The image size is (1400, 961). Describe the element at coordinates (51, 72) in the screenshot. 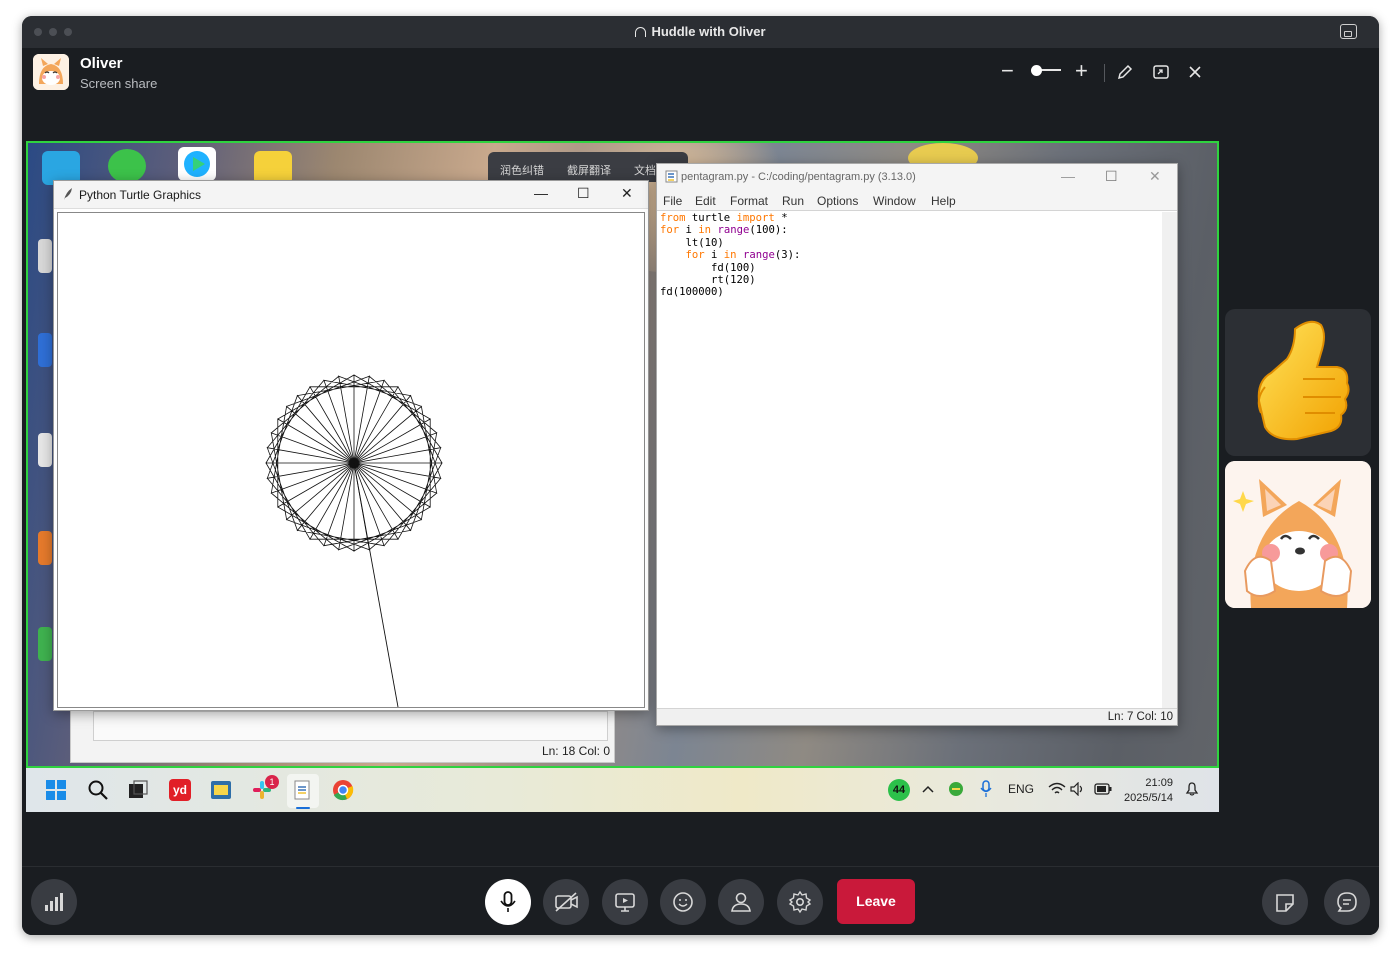

I see `avatar` at that location.